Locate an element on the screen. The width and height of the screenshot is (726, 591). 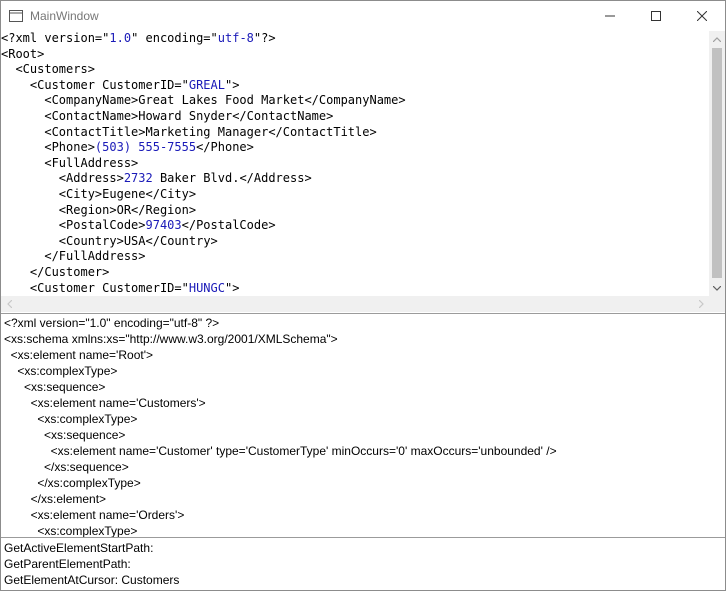
chevron-right-icon is located at coordinates (701, 304).